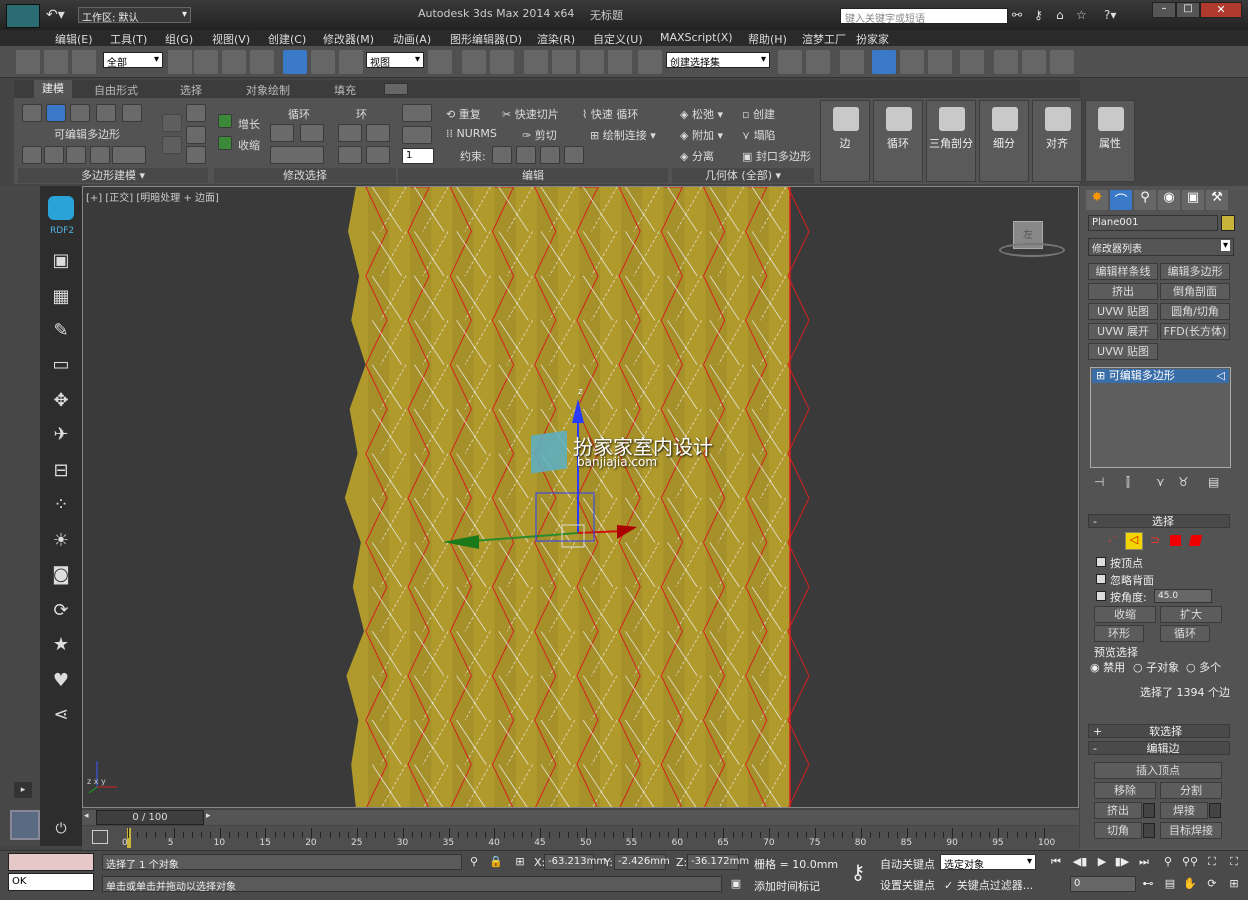  What do you see at coordinates (179, 39) in the screenshot?
I see `menu-item-2: 组(G)` at bounding box center [179, 39].